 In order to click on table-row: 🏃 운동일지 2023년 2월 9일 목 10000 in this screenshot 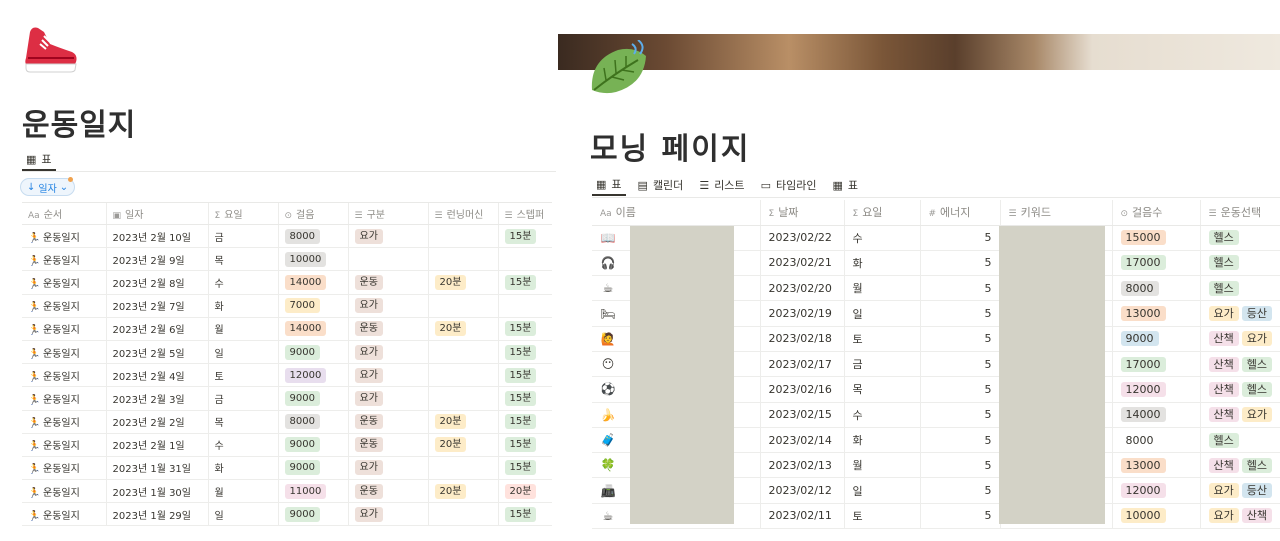, I will do `click(287, 259)`.